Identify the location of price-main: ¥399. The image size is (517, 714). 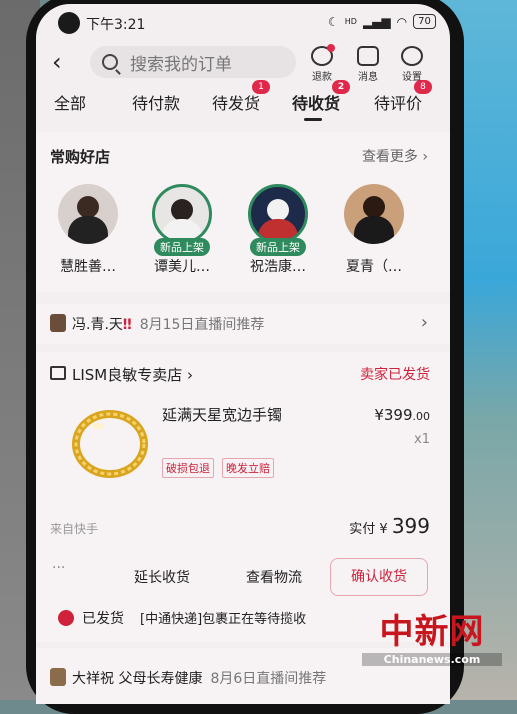
(393, 415).